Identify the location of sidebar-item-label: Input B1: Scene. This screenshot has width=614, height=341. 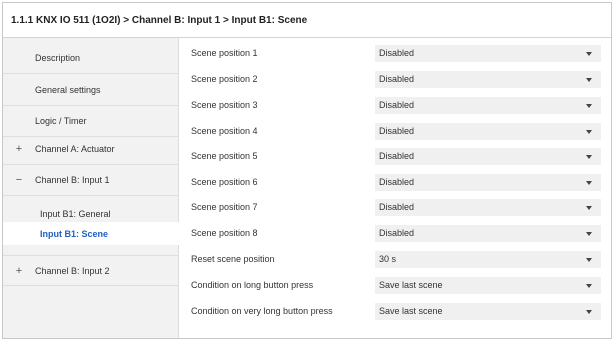
(74, 233).